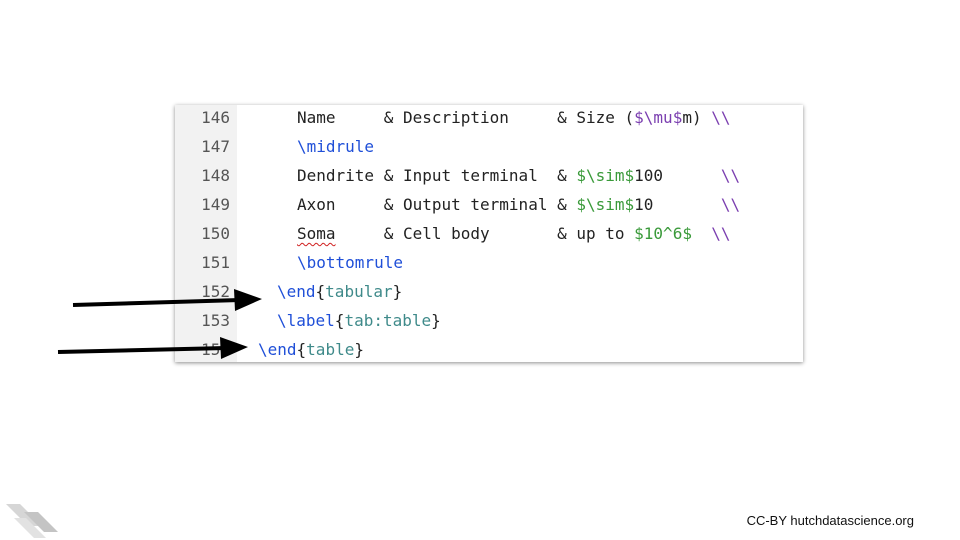  What do you see at coordinates (159, 324) in the screenshot?
I see `annotation-arrows` at bounding box center [159, 324].